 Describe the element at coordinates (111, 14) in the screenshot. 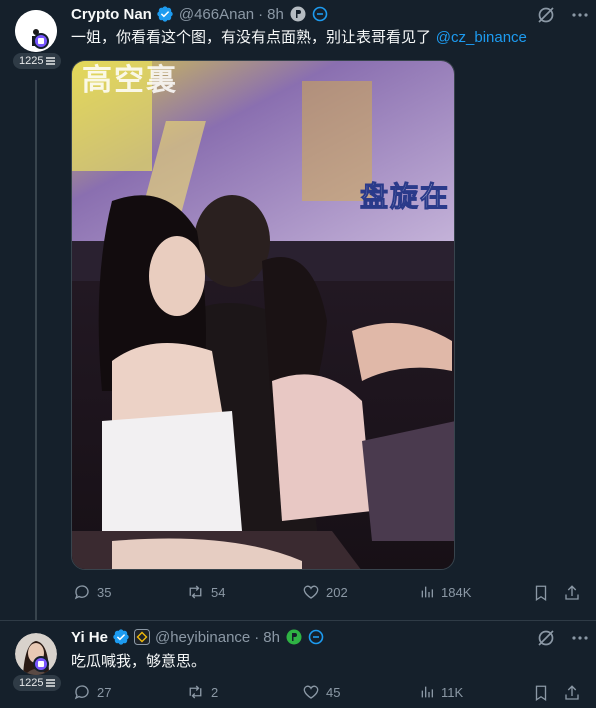

I see `author-name: Crypto Nan` at that location.